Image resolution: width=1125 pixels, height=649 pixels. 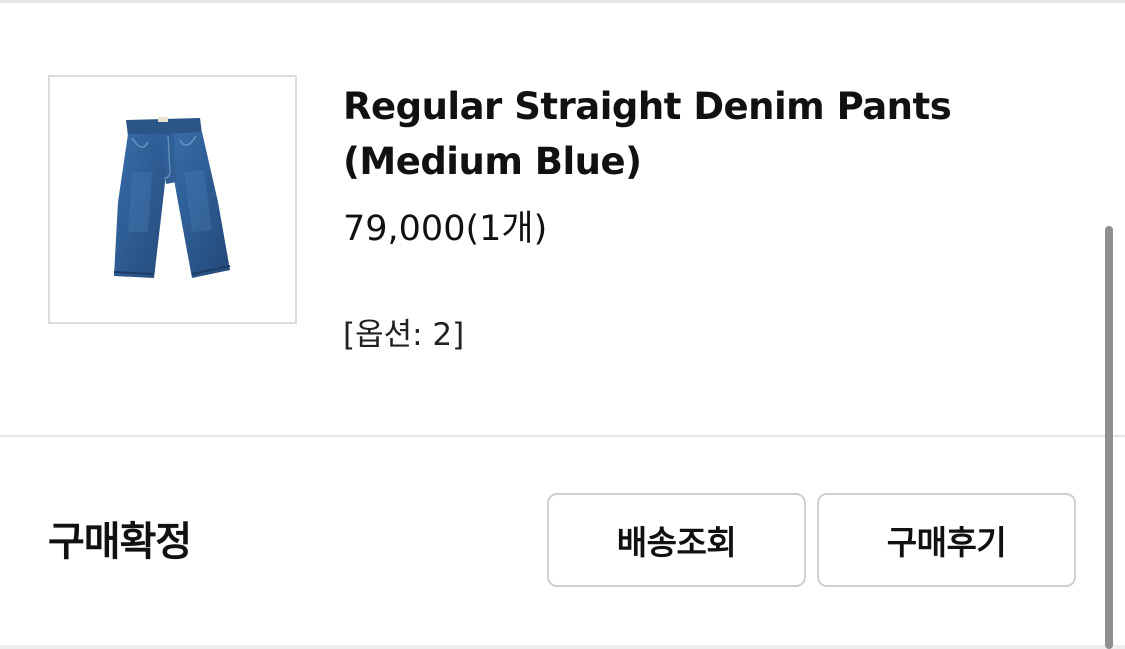 What do you see at coordinates (676, 540) in the screenshot?
I see `track-delivery-button: 배송조회` at bounding box center [676, 540].